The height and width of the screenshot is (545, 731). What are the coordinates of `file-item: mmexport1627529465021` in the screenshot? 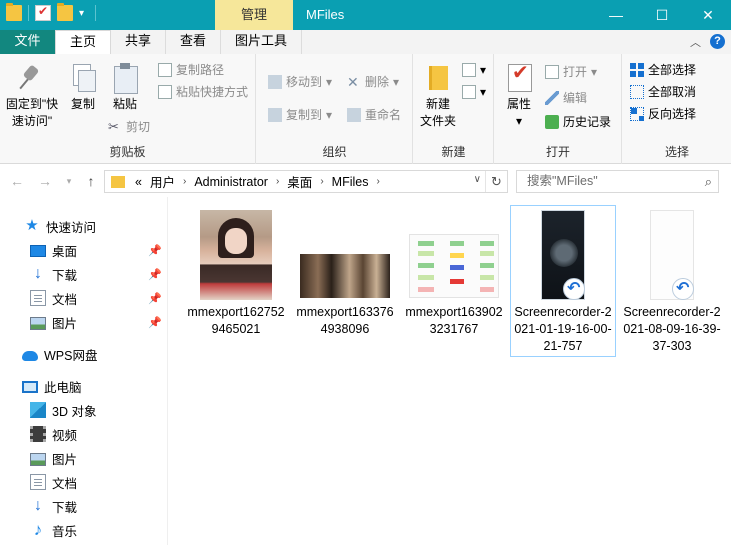 It's located at (236, 280).